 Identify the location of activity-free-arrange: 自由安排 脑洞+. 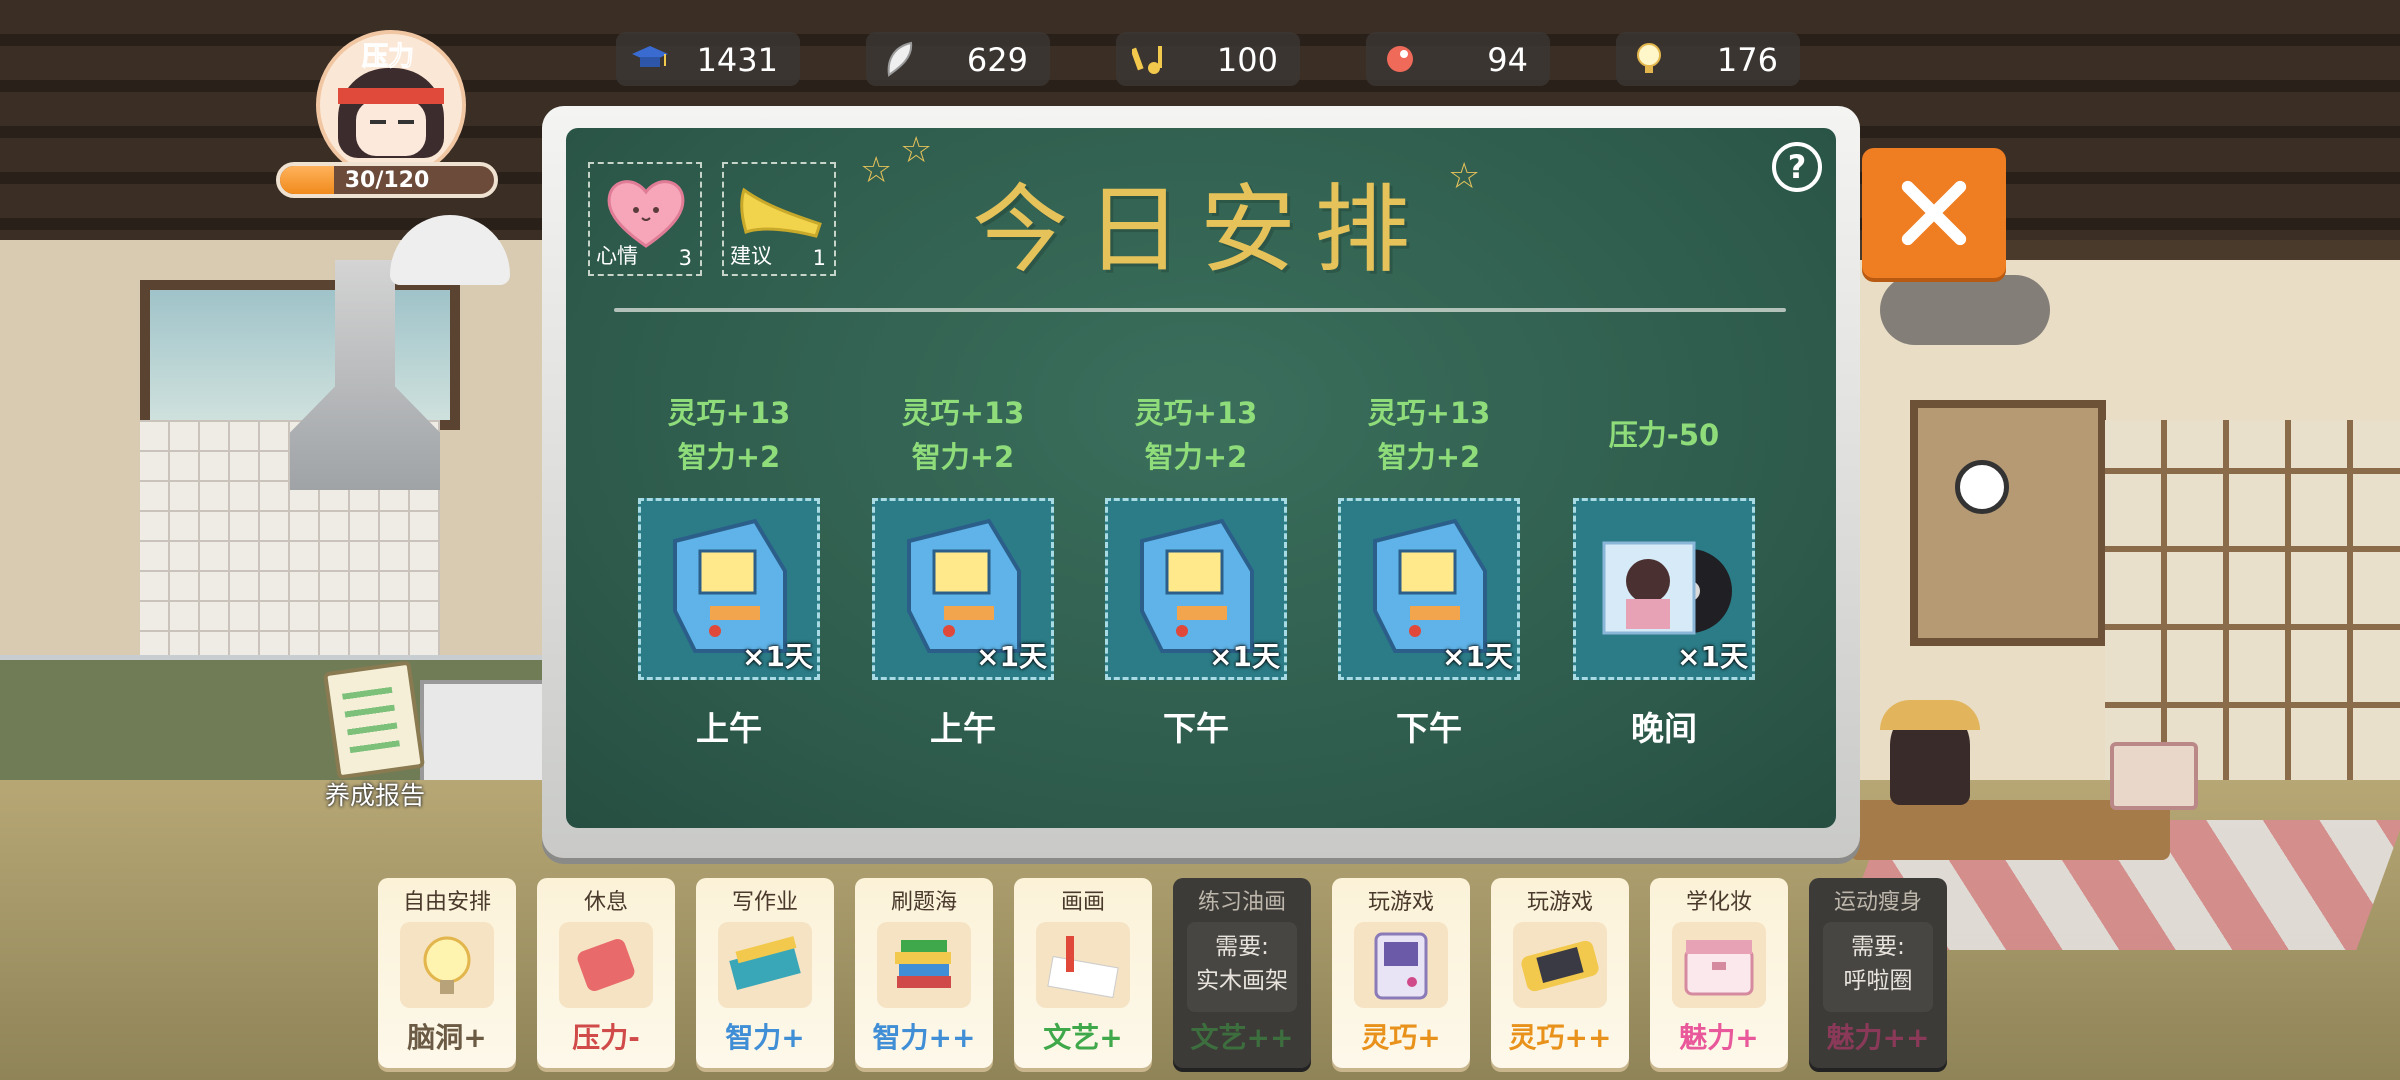
(447, 973).